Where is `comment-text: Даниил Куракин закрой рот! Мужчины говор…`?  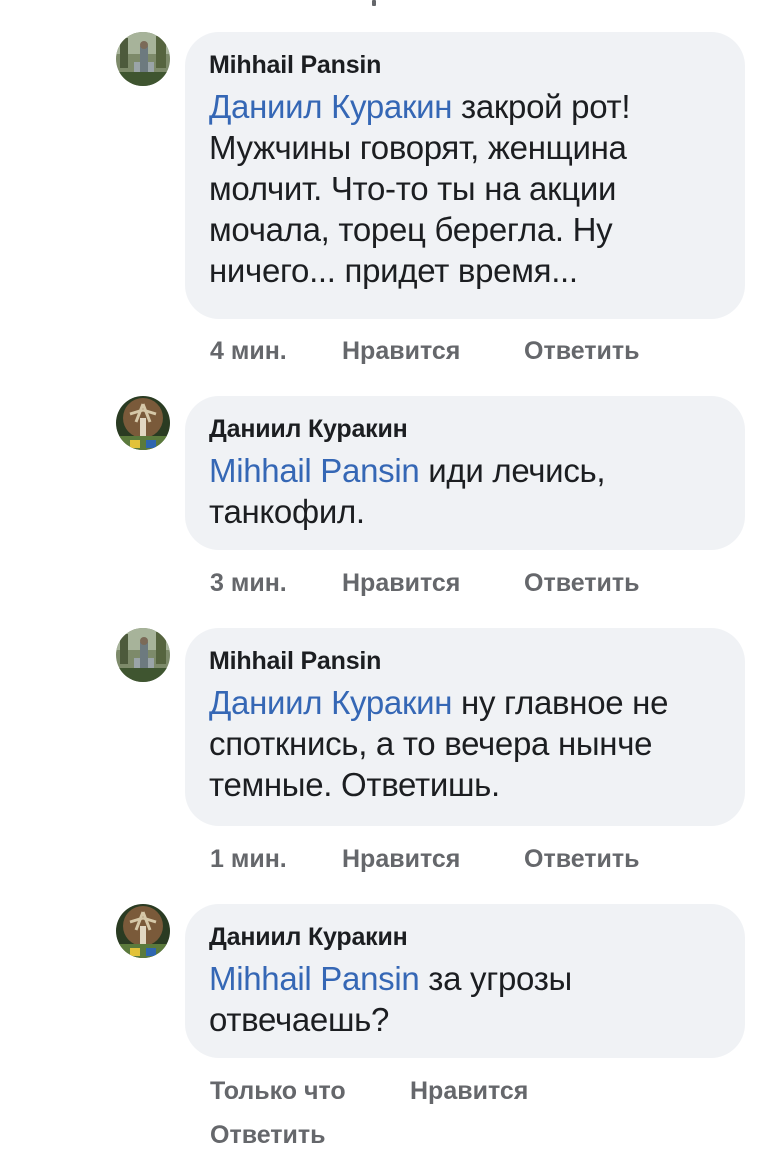 comment-text: Даниил Куракин закрой рот! Мужчины говор… is located at coordinates (465, 188).